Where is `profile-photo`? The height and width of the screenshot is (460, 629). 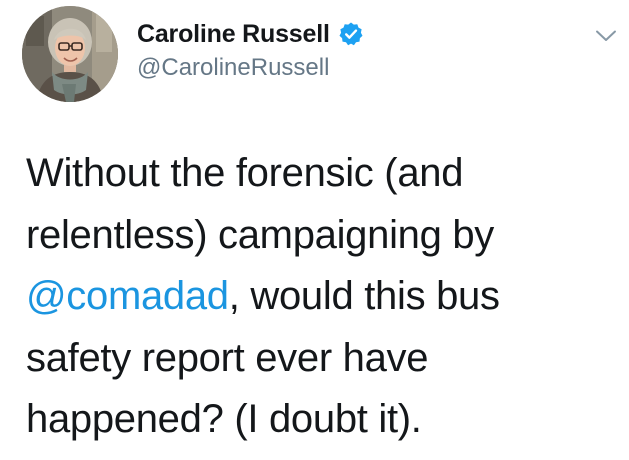 profile-photo is located at coordinates (70, 54).